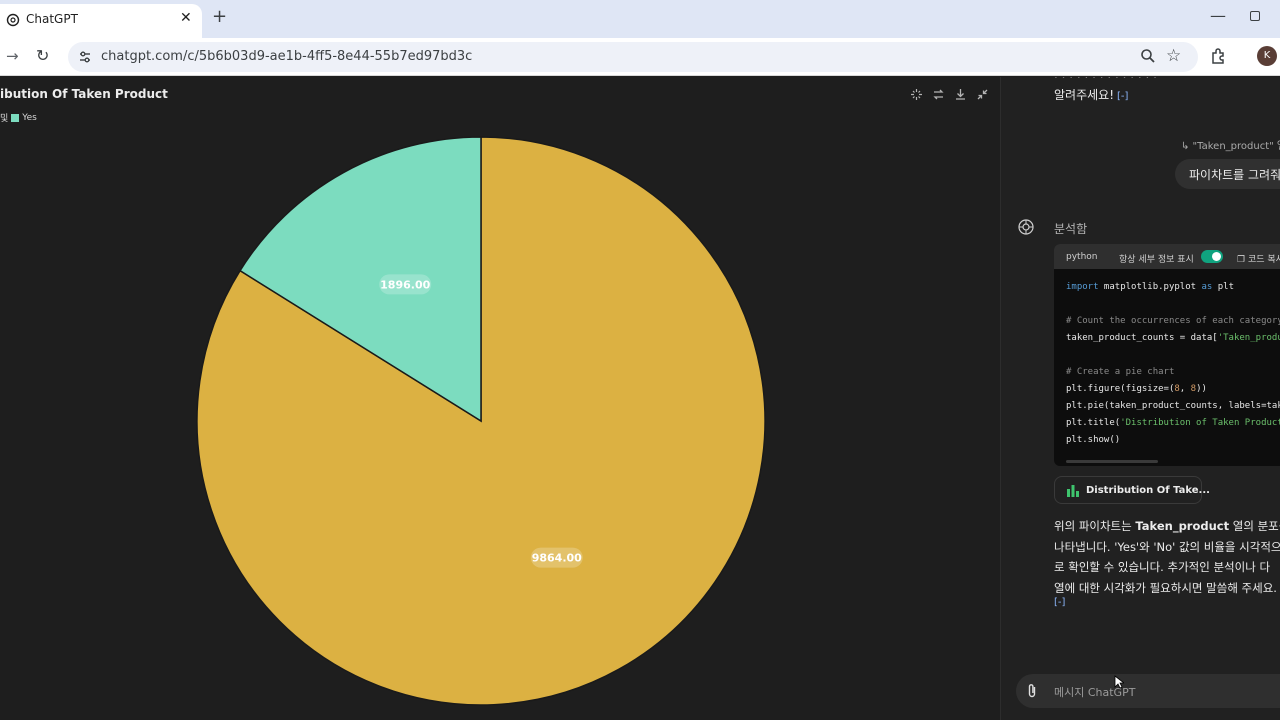 The height and width of the screenshot is (720, 1280). Describe the element at coordinates (1093, 423) in the screenshot. I see `code-token: plt.title(` at that location.